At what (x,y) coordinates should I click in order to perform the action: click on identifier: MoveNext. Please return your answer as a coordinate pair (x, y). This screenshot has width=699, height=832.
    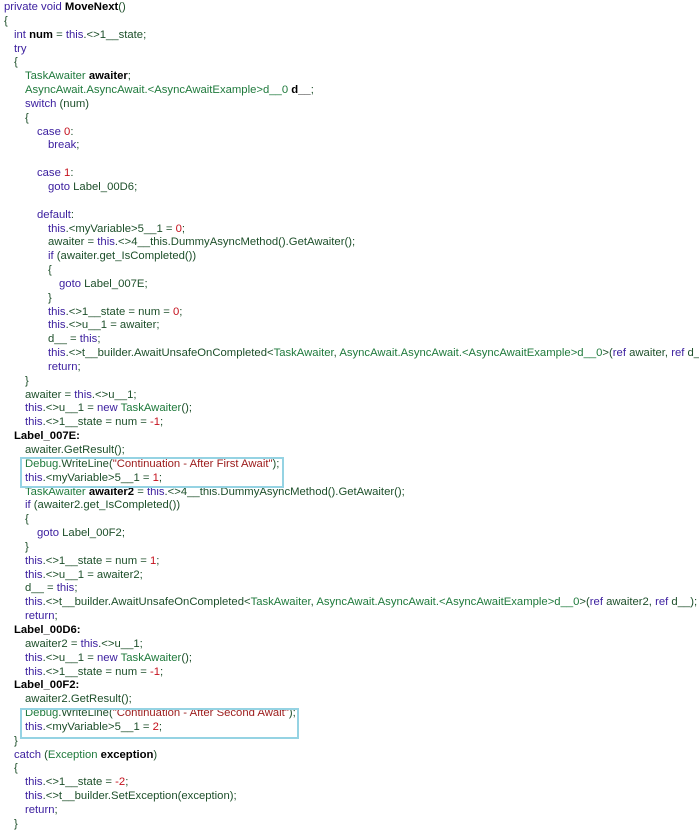
    Looking at the image, I should click on (91, 7).